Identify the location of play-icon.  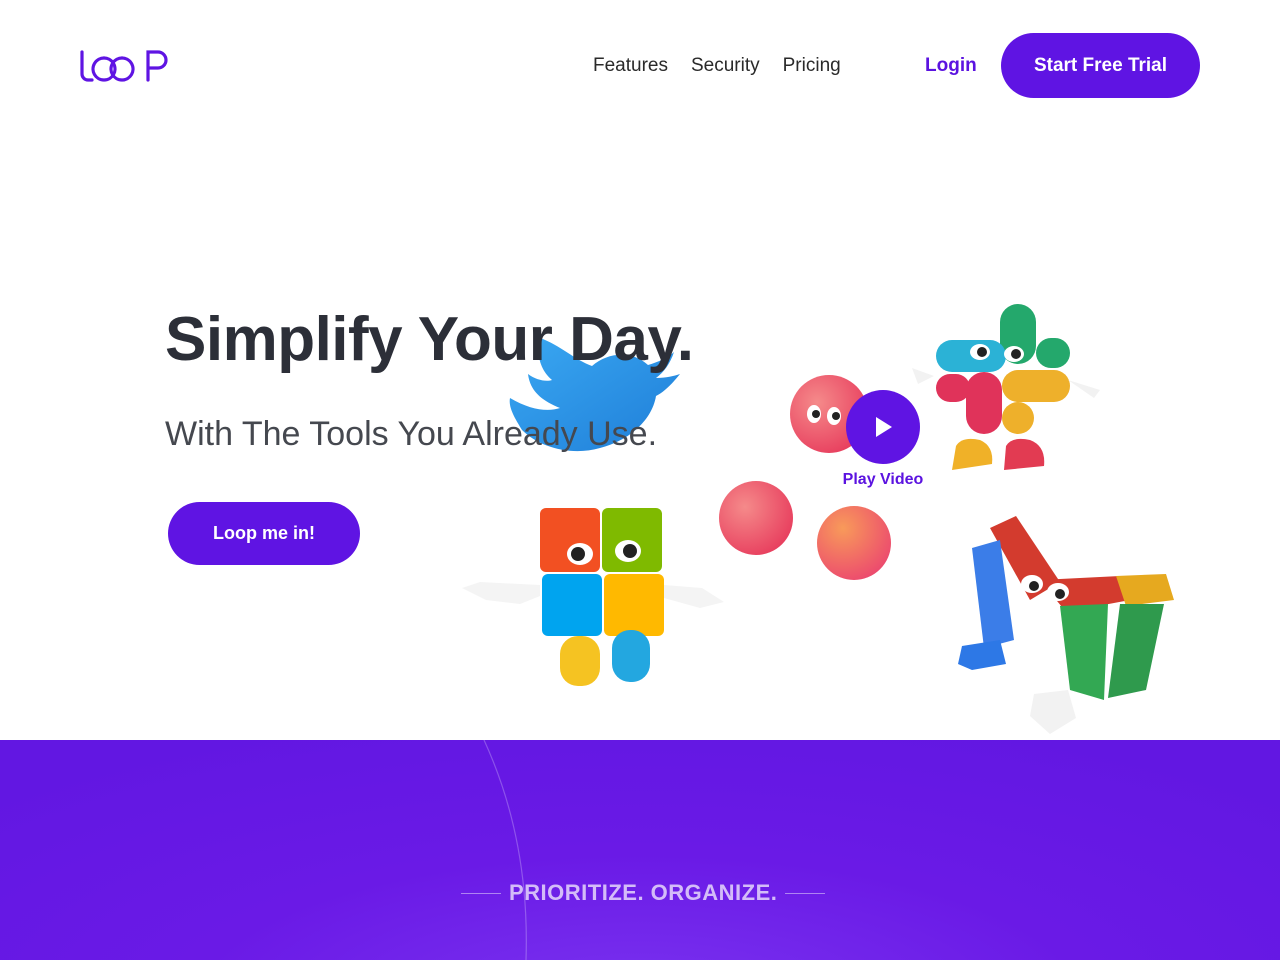
(884, 427).